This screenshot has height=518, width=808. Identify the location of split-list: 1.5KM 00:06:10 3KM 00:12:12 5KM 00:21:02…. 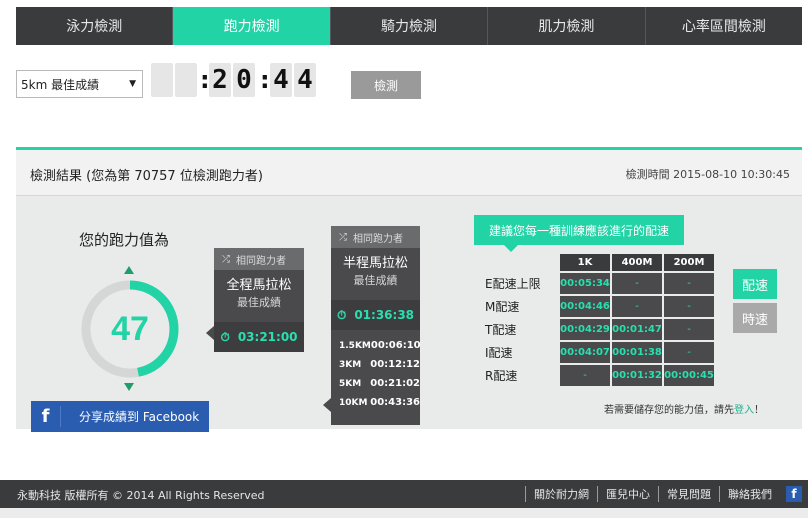
(376, 371).